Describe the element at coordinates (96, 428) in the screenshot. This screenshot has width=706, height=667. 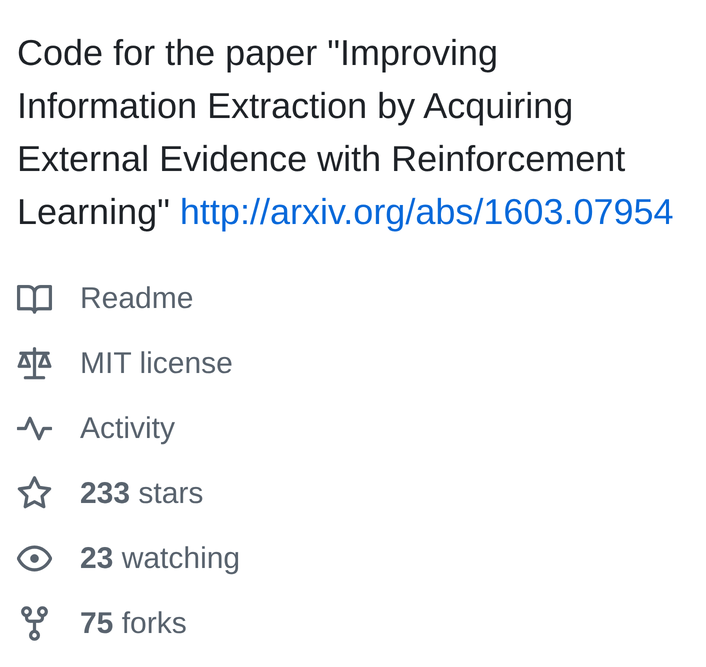
I see `activity-link: Activity` at that location.